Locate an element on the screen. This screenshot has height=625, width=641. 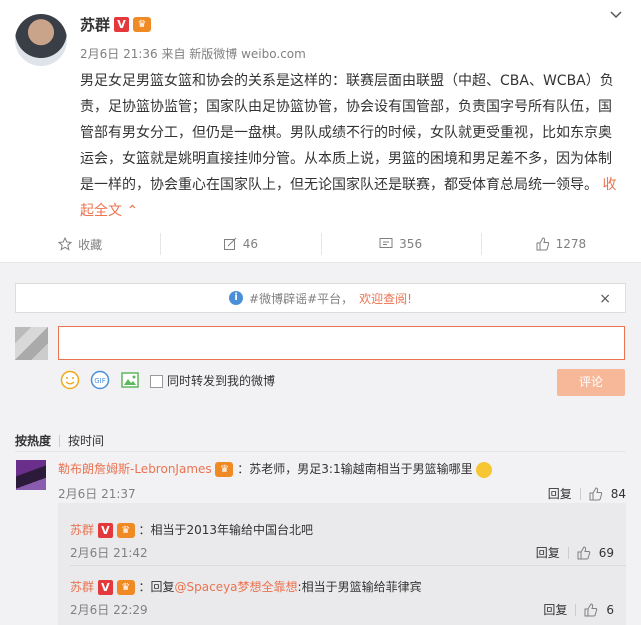
action-bar: 收藏 46 356 1278 is located at coordinates (320, 244).